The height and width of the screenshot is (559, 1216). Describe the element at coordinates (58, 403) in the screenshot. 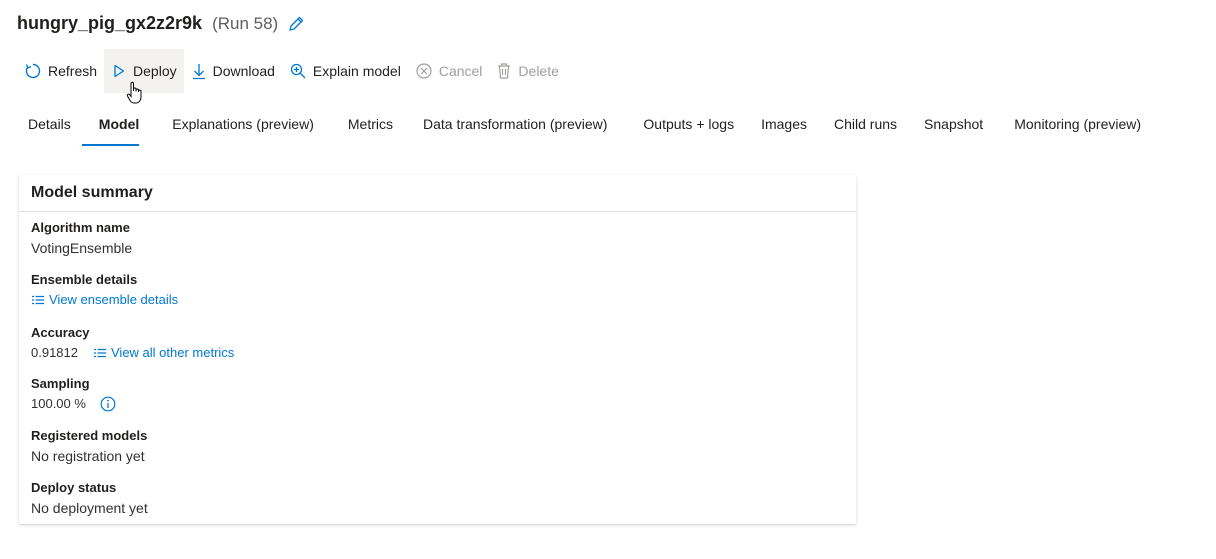

I see `sampling-value: 100.00 %` at that location.